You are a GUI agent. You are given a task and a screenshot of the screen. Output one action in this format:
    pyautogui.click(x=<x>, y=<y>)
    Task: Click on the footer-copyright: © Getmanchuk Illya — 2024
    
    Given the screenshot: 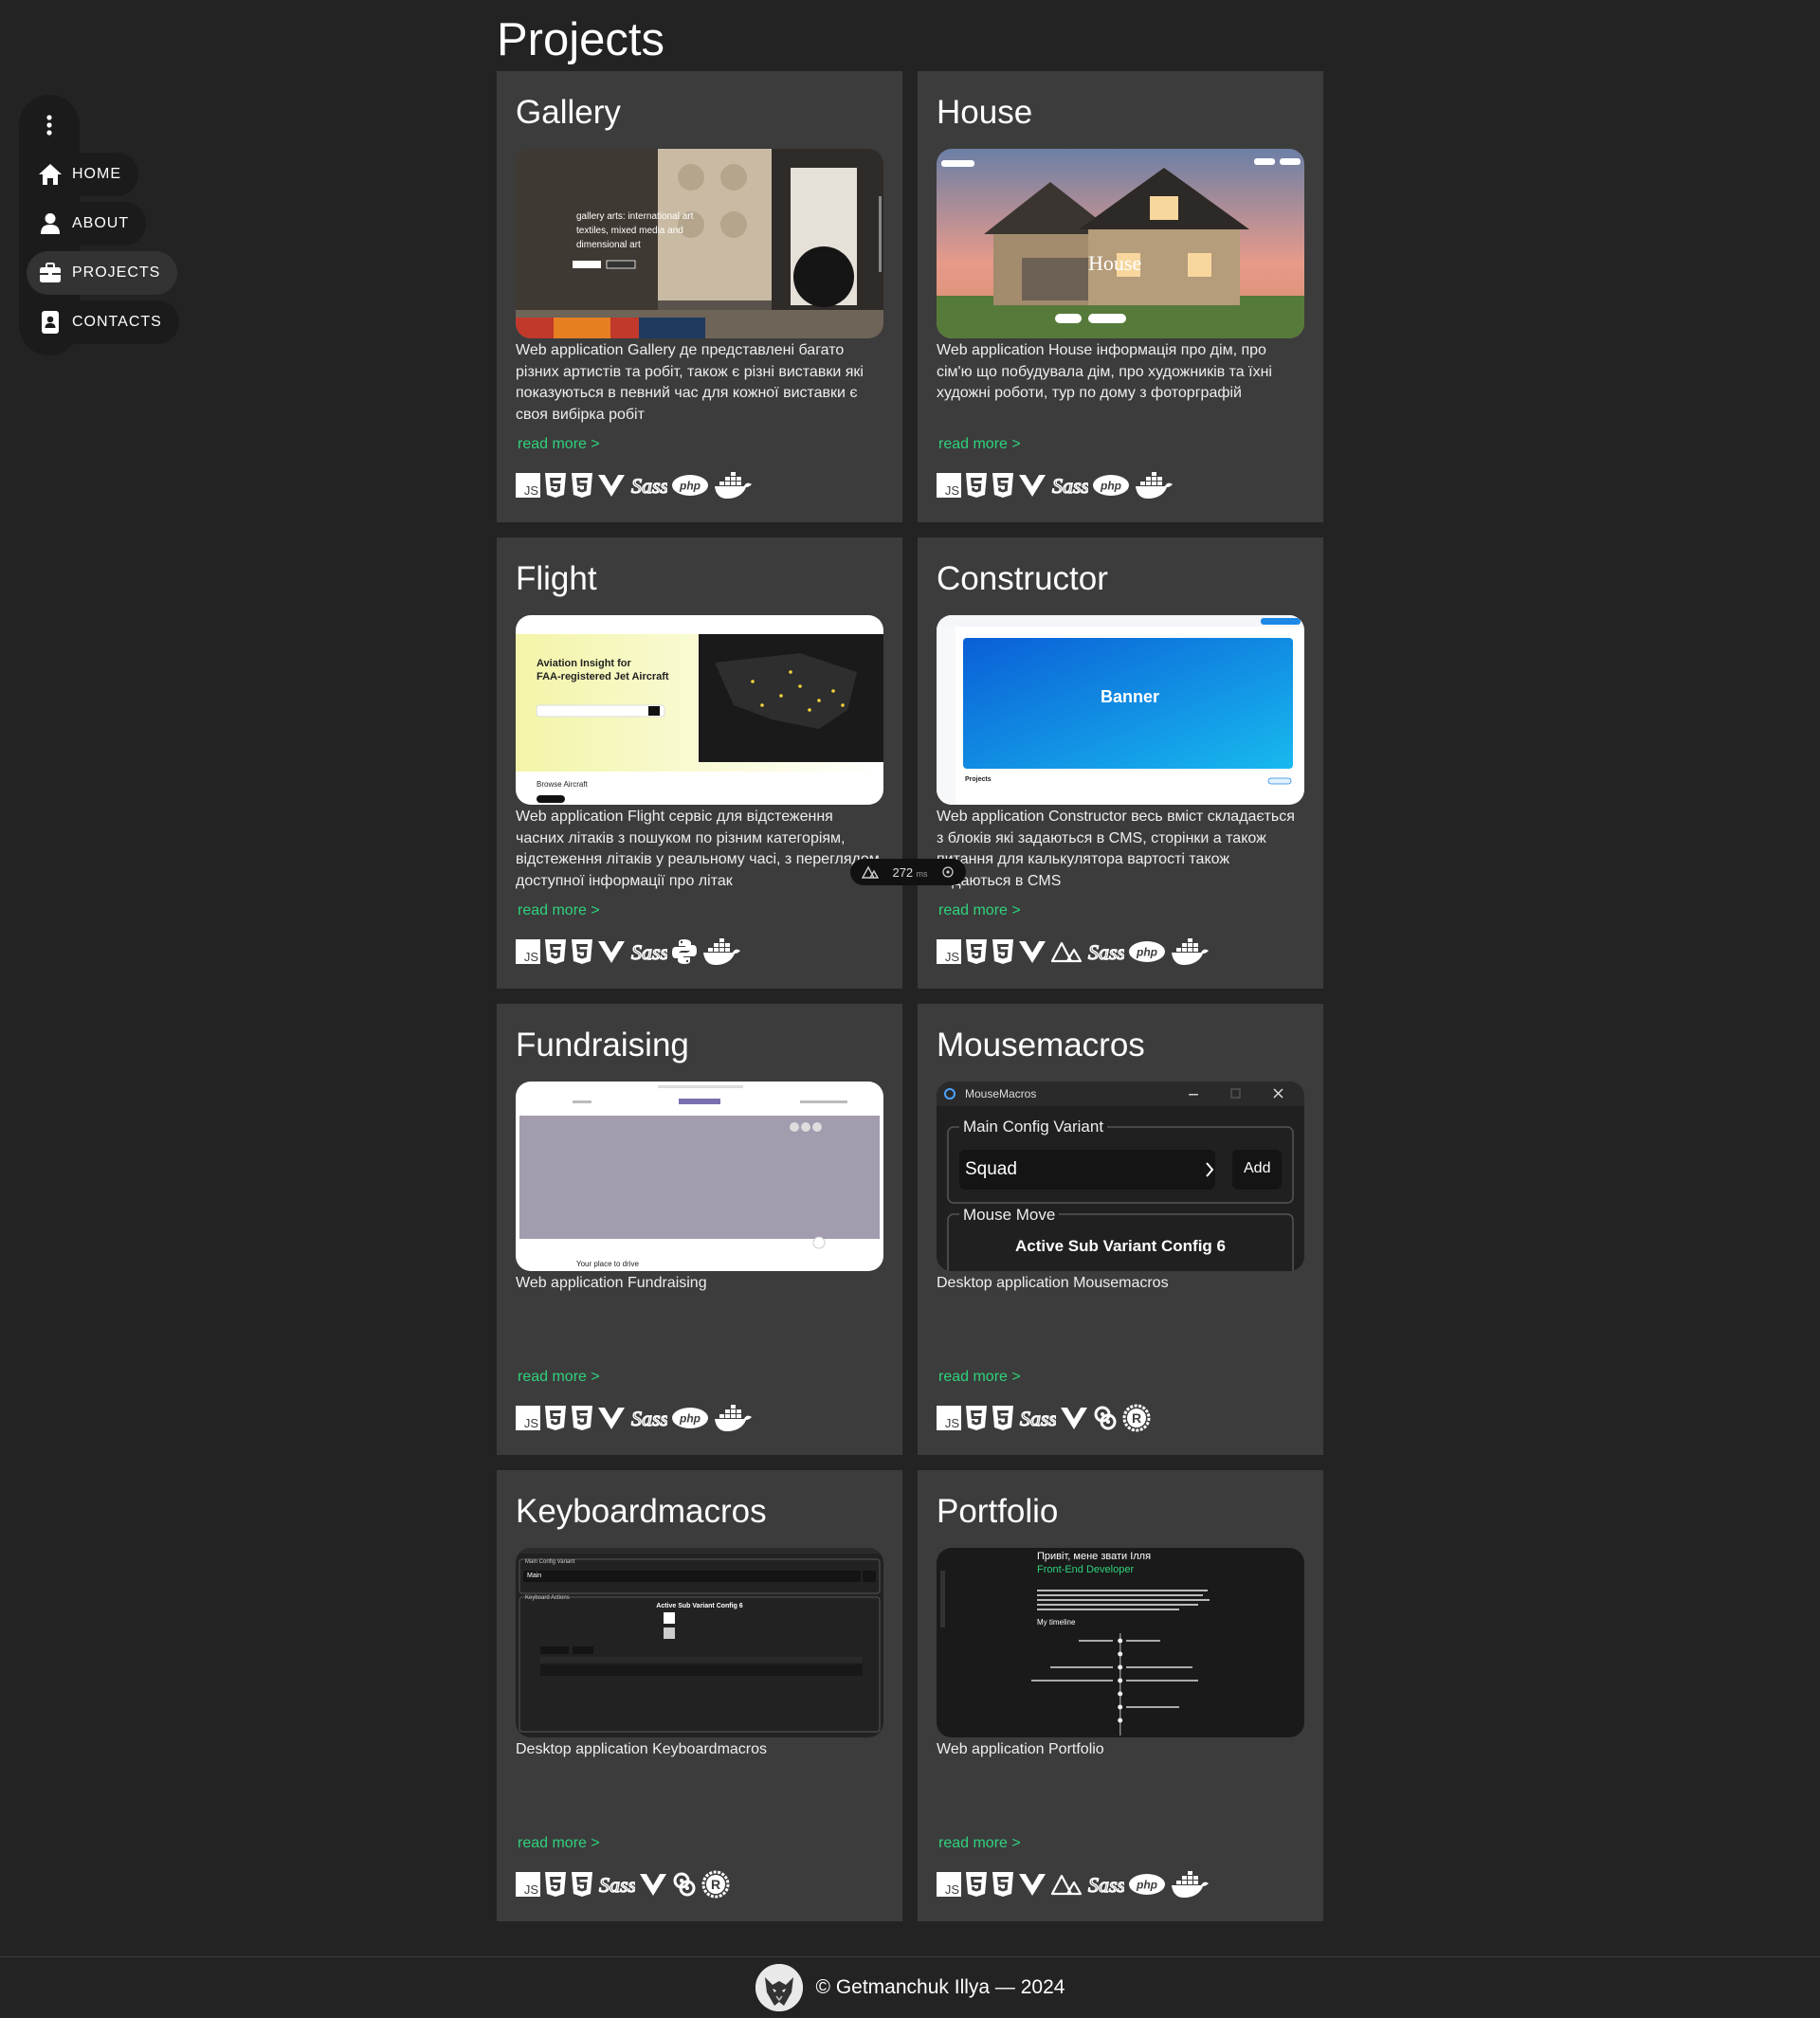 What is the action you would take?
    pyautogui.click(x=940, y=1987)
    